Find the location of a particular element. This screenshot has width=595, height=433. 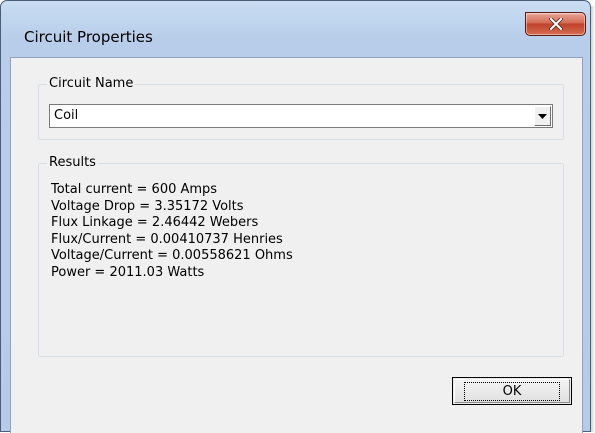

result-power: Power = 2011.03 Watts is located at coordinates (128, 272).